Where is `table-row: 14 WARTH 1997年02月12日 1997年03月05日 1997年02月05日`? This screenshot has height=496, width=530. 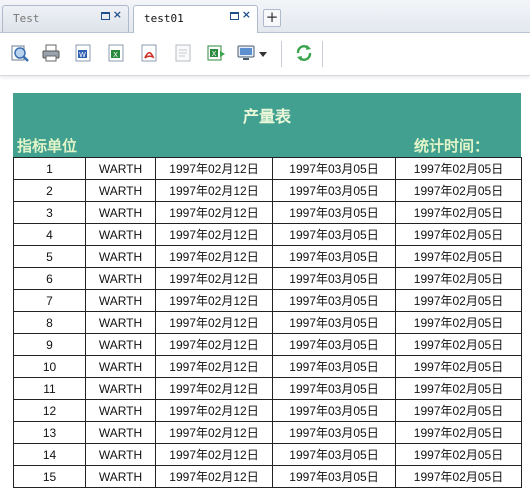
table-row: 14 WARTH 1997年02月12日 1997年03月05日 1997年02月05日 is located at coordinates (267, 454).